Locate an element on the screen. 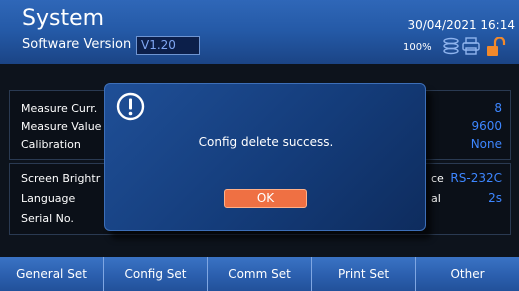 This screenshot has height=291, width=519. tab-general-set: General Set is located at coordinates (52, 274).